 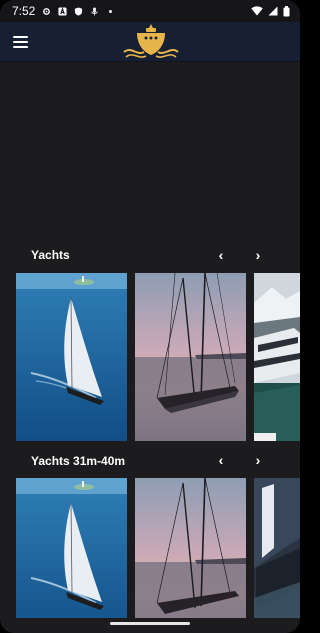 I want to click on notification-icons, so click(x=78, y=11).